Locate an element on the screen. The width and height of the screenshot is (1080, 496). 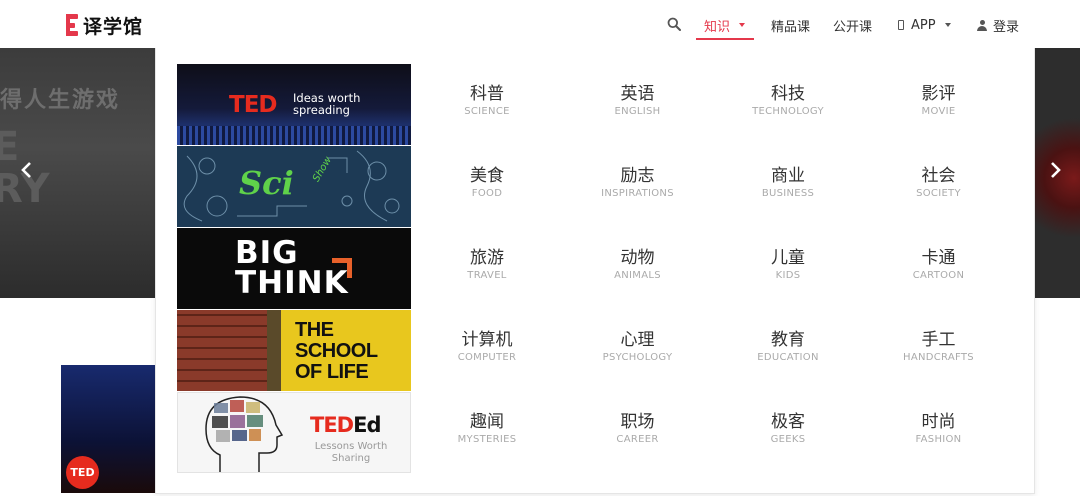
category-name-en: TRAVEL is located at coordinates (487, 275).